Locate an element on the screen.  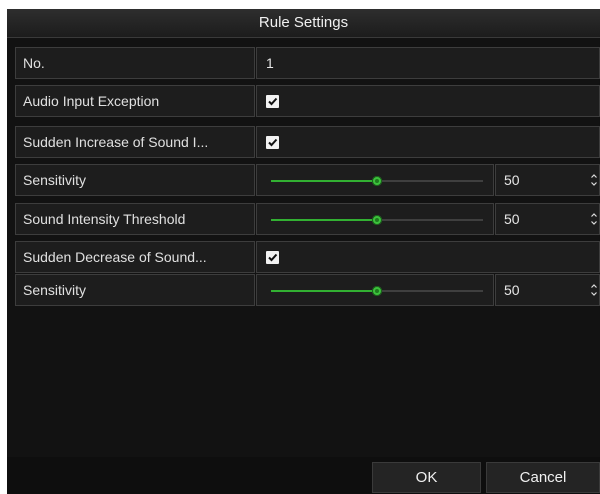
audio-input-exception-label: Audio Input Exception is located at coordinates (135, 101).